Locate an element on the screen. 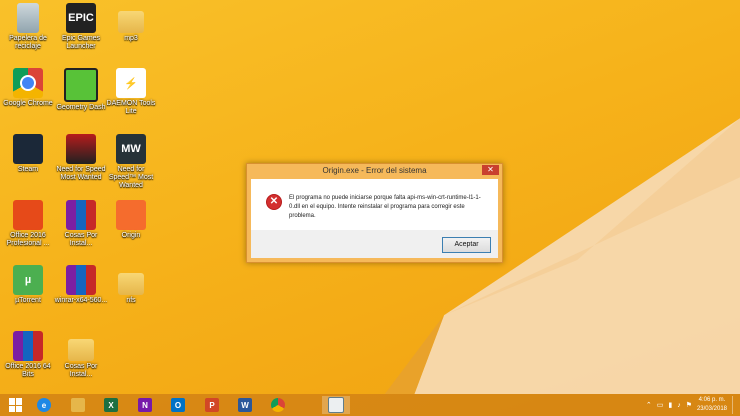 The width and height of the screenshot is (740, 416). start-button is located at coordinates (16, 405).